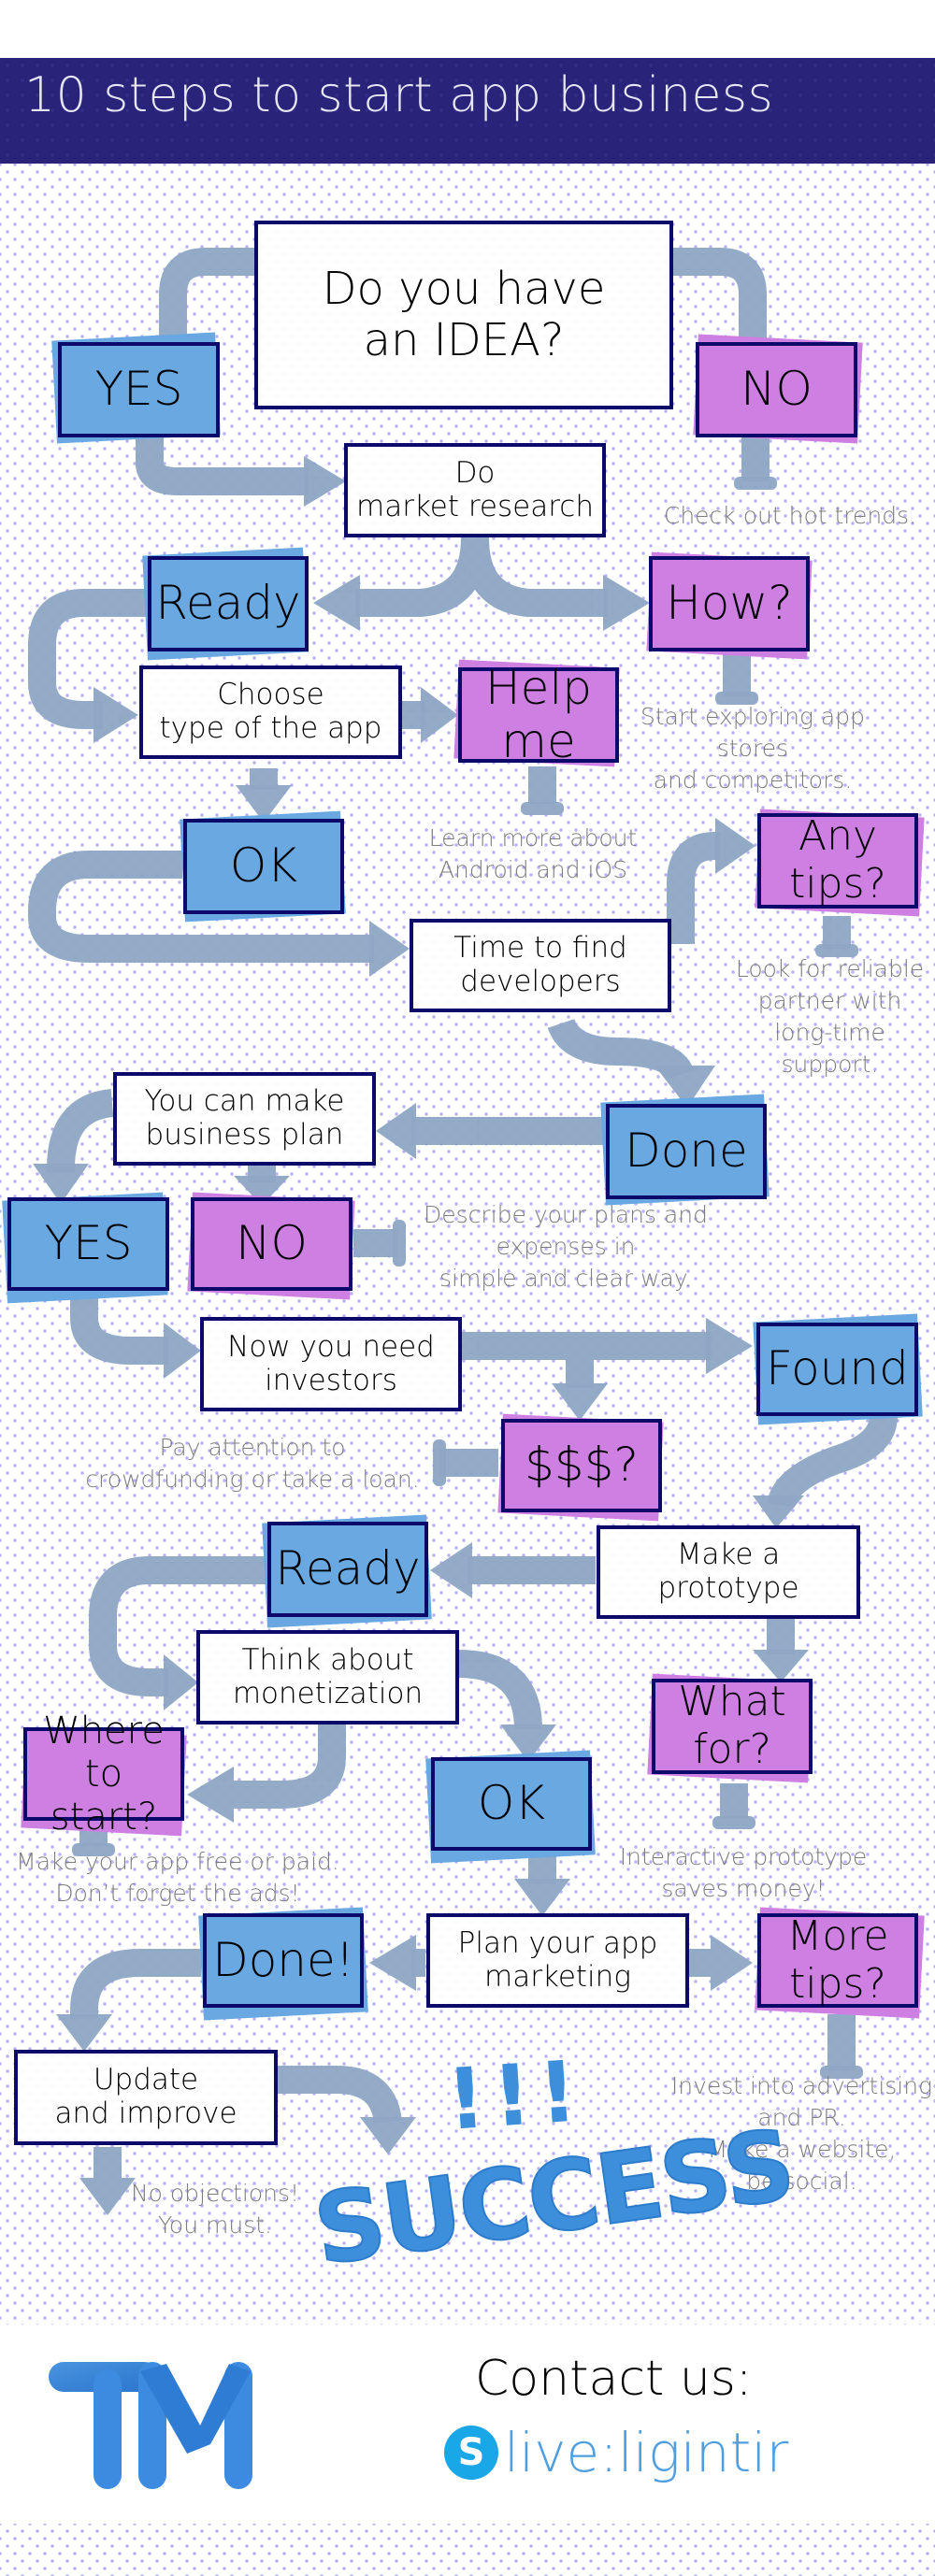 The width and height of the screenshot is (935, 2576). What do you see at coordinates (838, 884) in the screenshot?
I see `tips-line-2: tips?` at bounding box center [838, 884].